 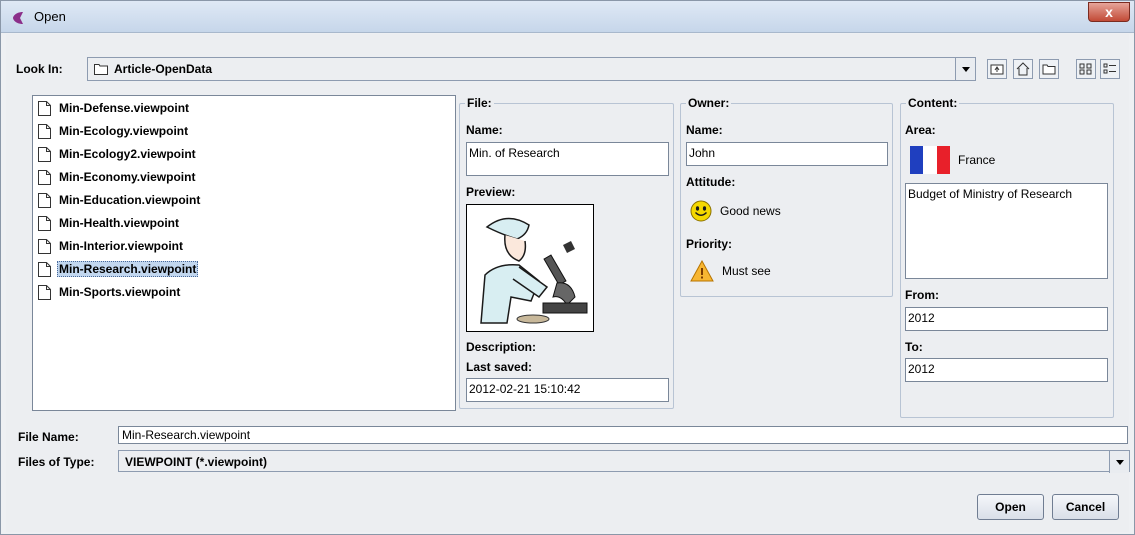 I want to click on area-value: France, so click(x=952, y=160).